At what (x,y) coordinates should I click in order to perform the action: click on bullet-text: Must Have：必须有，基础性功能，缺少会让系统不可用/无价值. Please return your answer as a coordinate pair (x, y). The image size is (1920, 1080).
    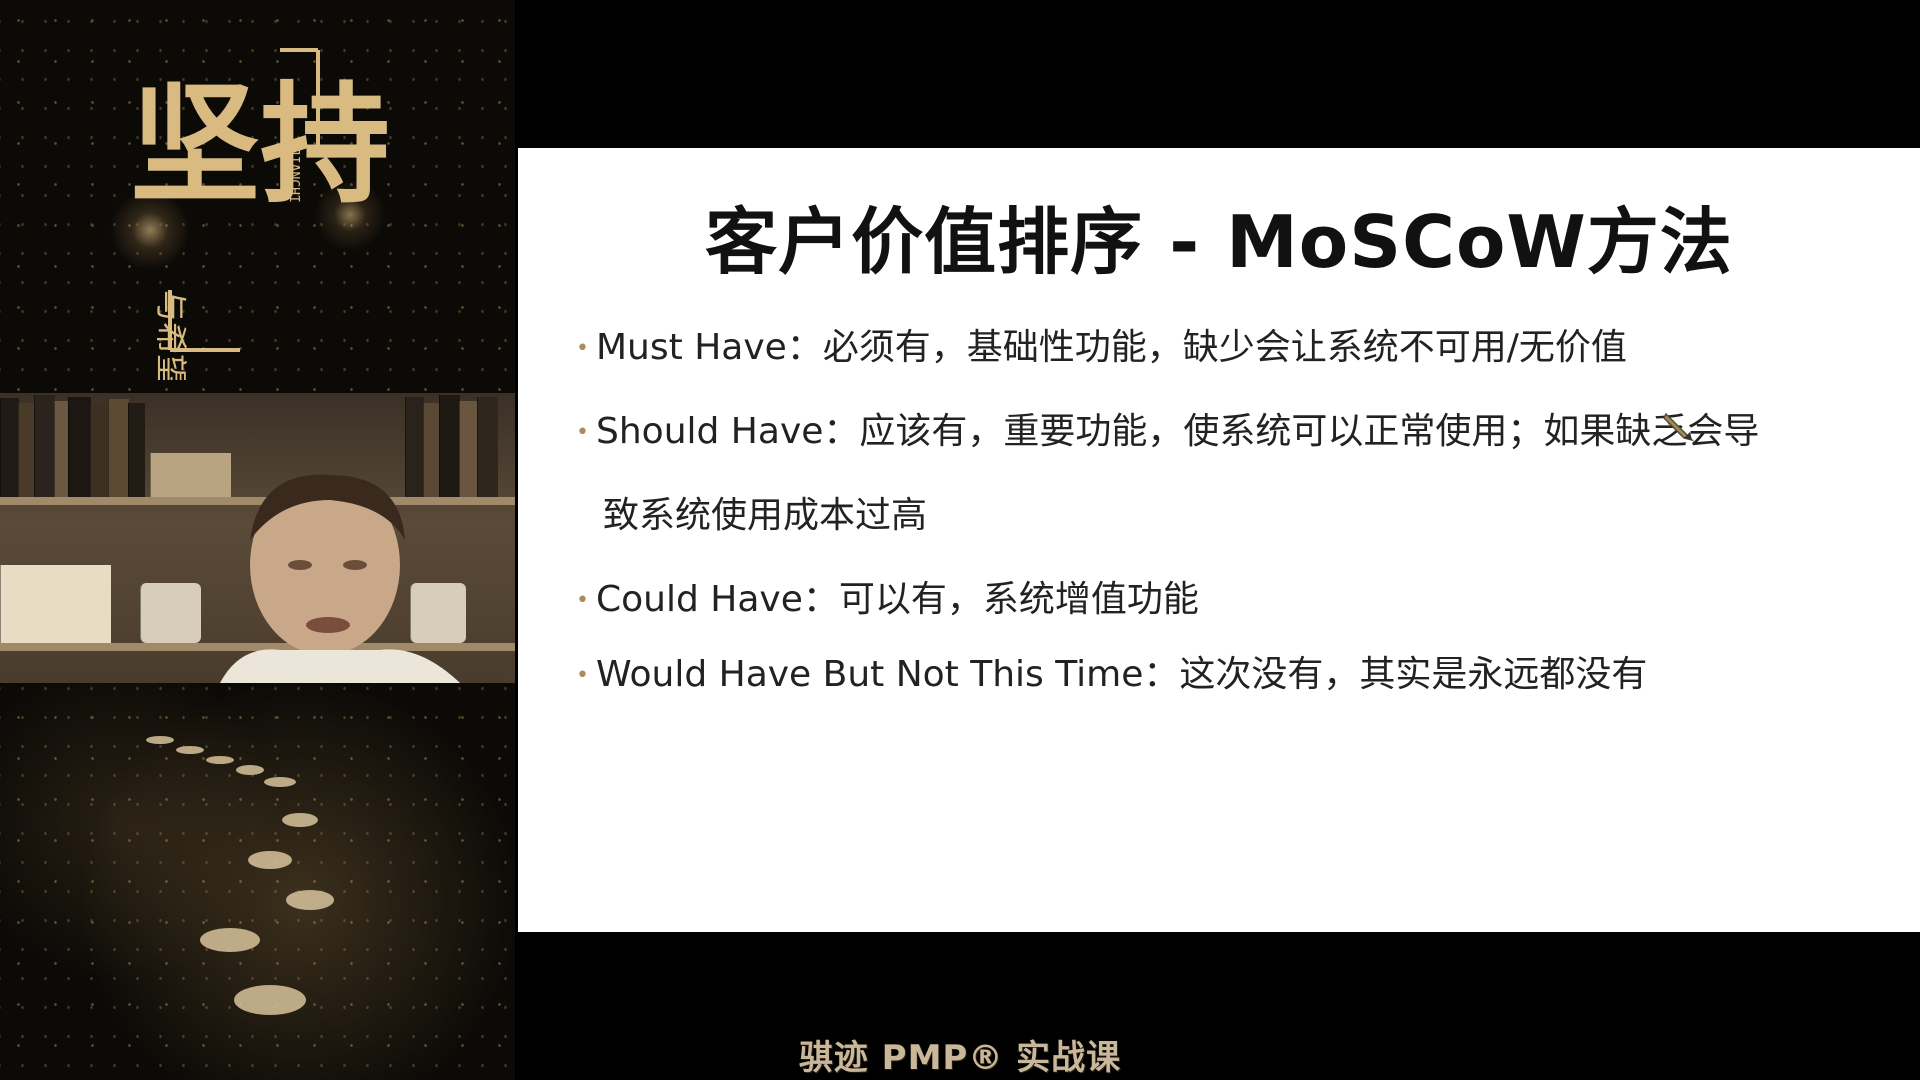
    Looking at the image, I should click on (1111, 347).